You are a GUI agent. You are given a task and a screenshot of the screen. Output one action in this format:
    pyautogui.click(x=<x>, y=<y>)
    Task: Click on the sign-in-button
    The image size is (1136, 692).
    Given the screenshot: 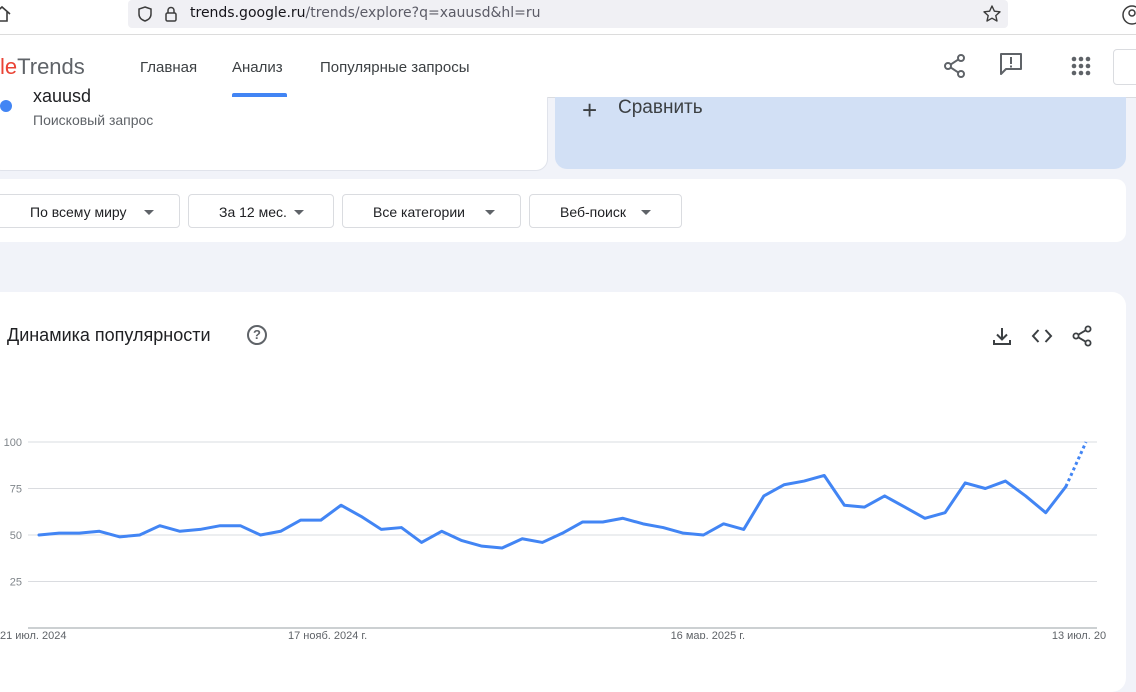 What is the action you would take?
    pyautogui.click(x=1124, y=67)
    